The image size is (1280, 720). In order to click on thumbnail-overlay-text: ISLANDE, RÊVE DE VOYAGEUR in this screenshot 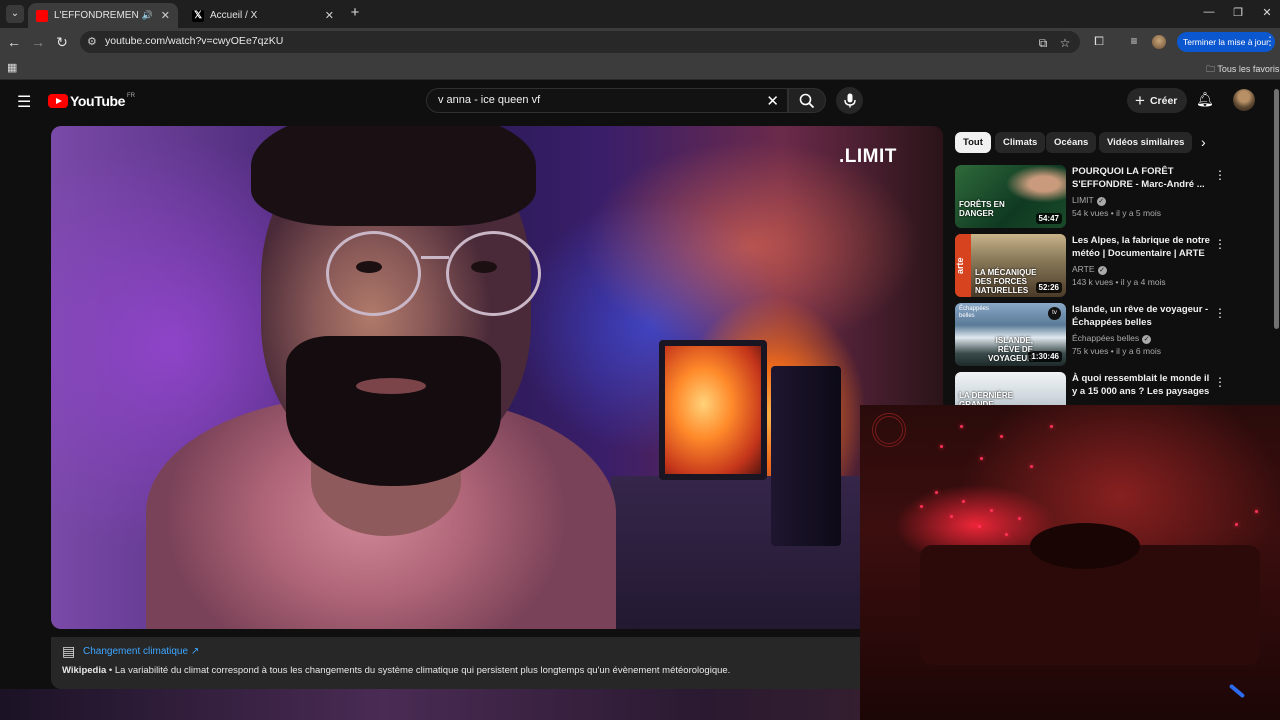, I will do `click(1010, 349)`.